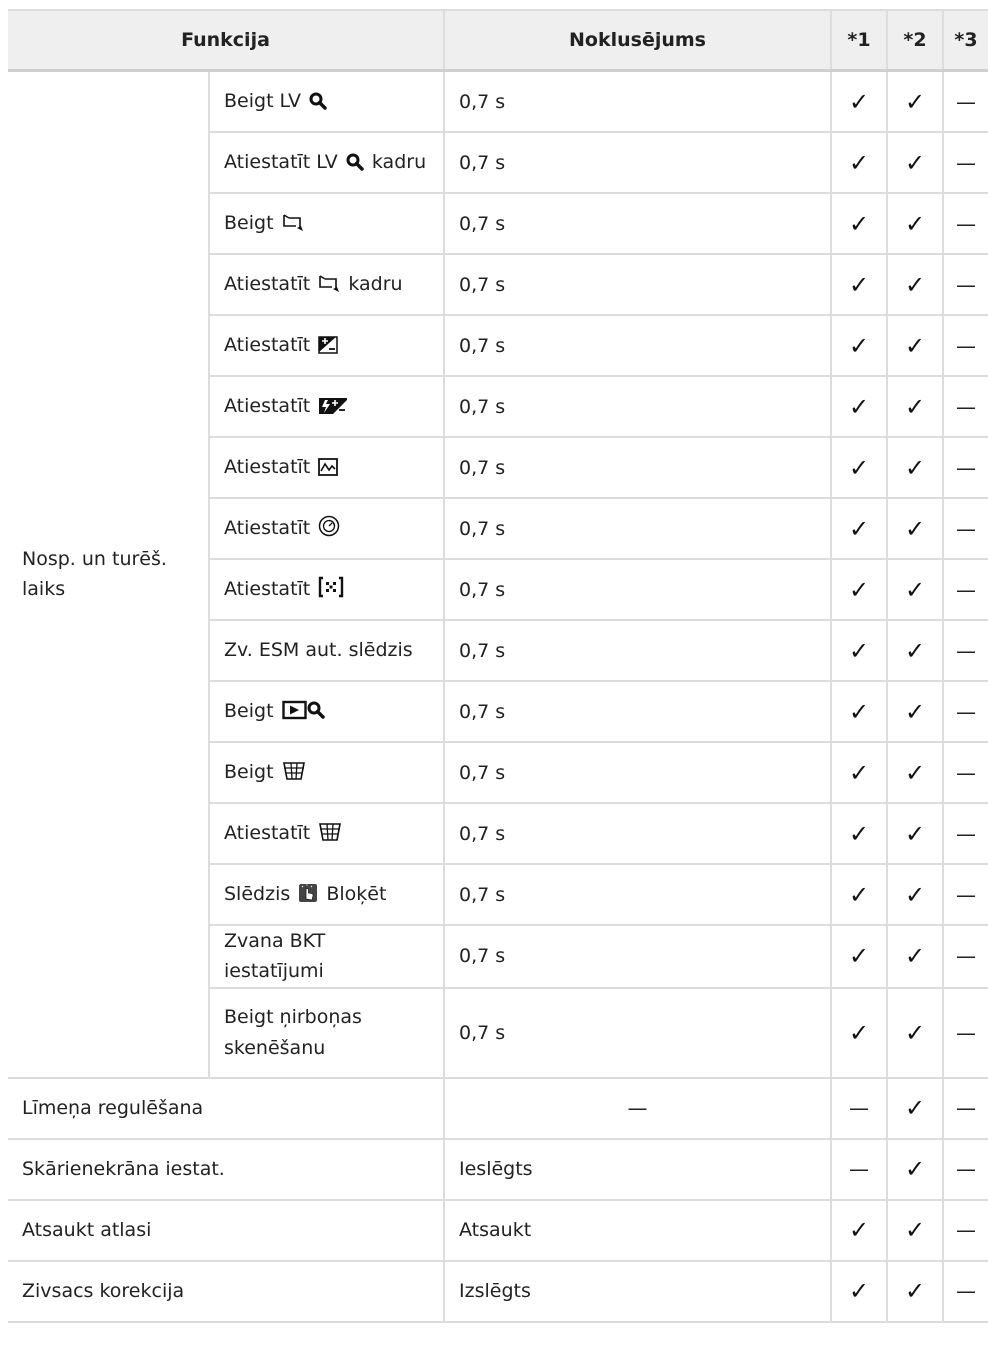  I want to click on function-label-suffix: Bloķēt, so click(356, 894).